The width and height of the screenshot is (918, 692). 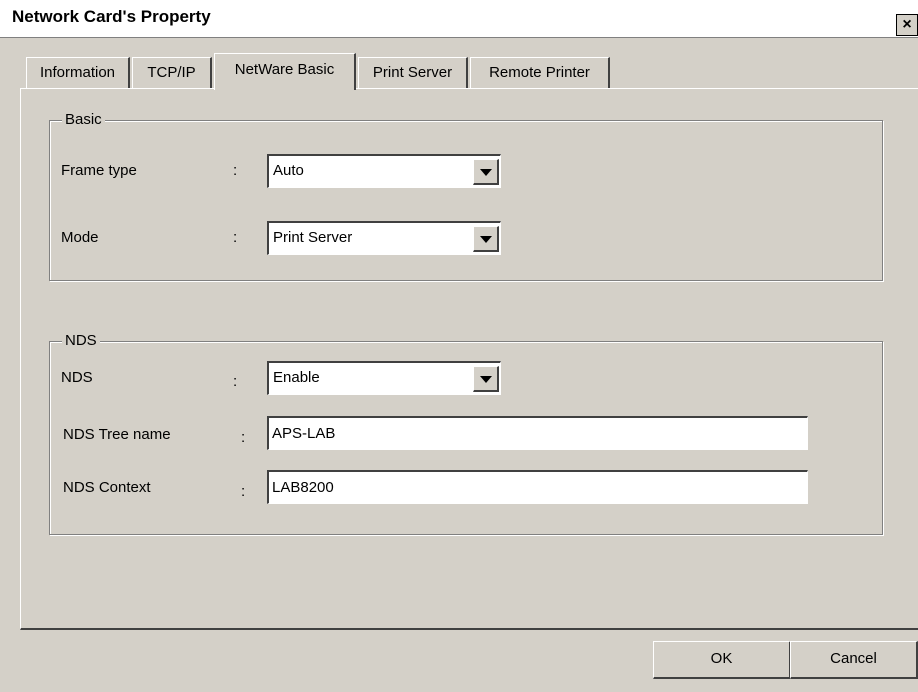 What do you see at coordinates (413, 72) in the screenshot?
I see `tab-print-server: Print Server` at bounding box center [413, 72].